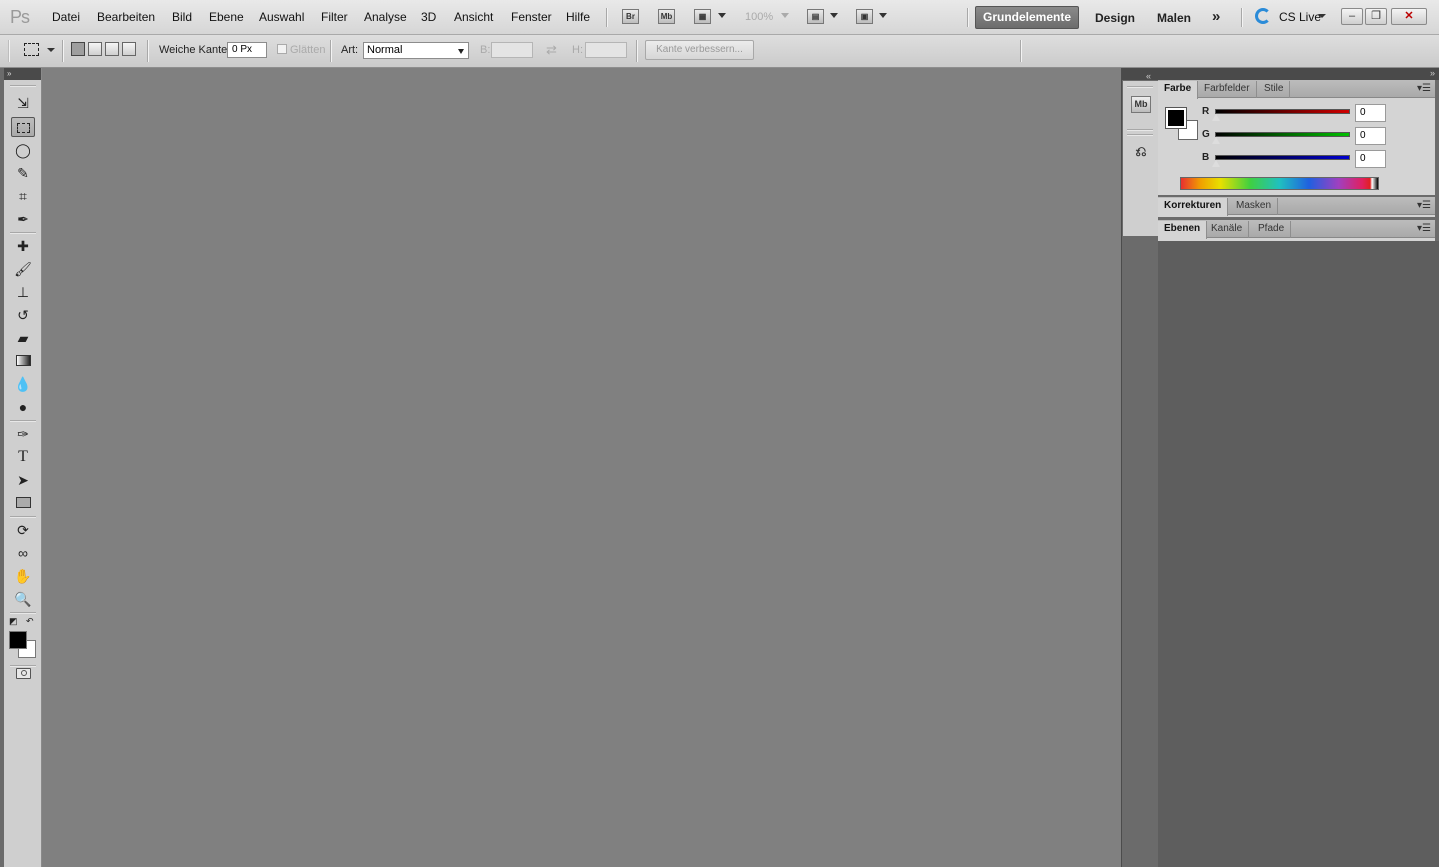  What do you see at coordinates (23, 269) in the screenshot?
I see `brush-tool-icon: 🖌` at bounding box center [23, 269].